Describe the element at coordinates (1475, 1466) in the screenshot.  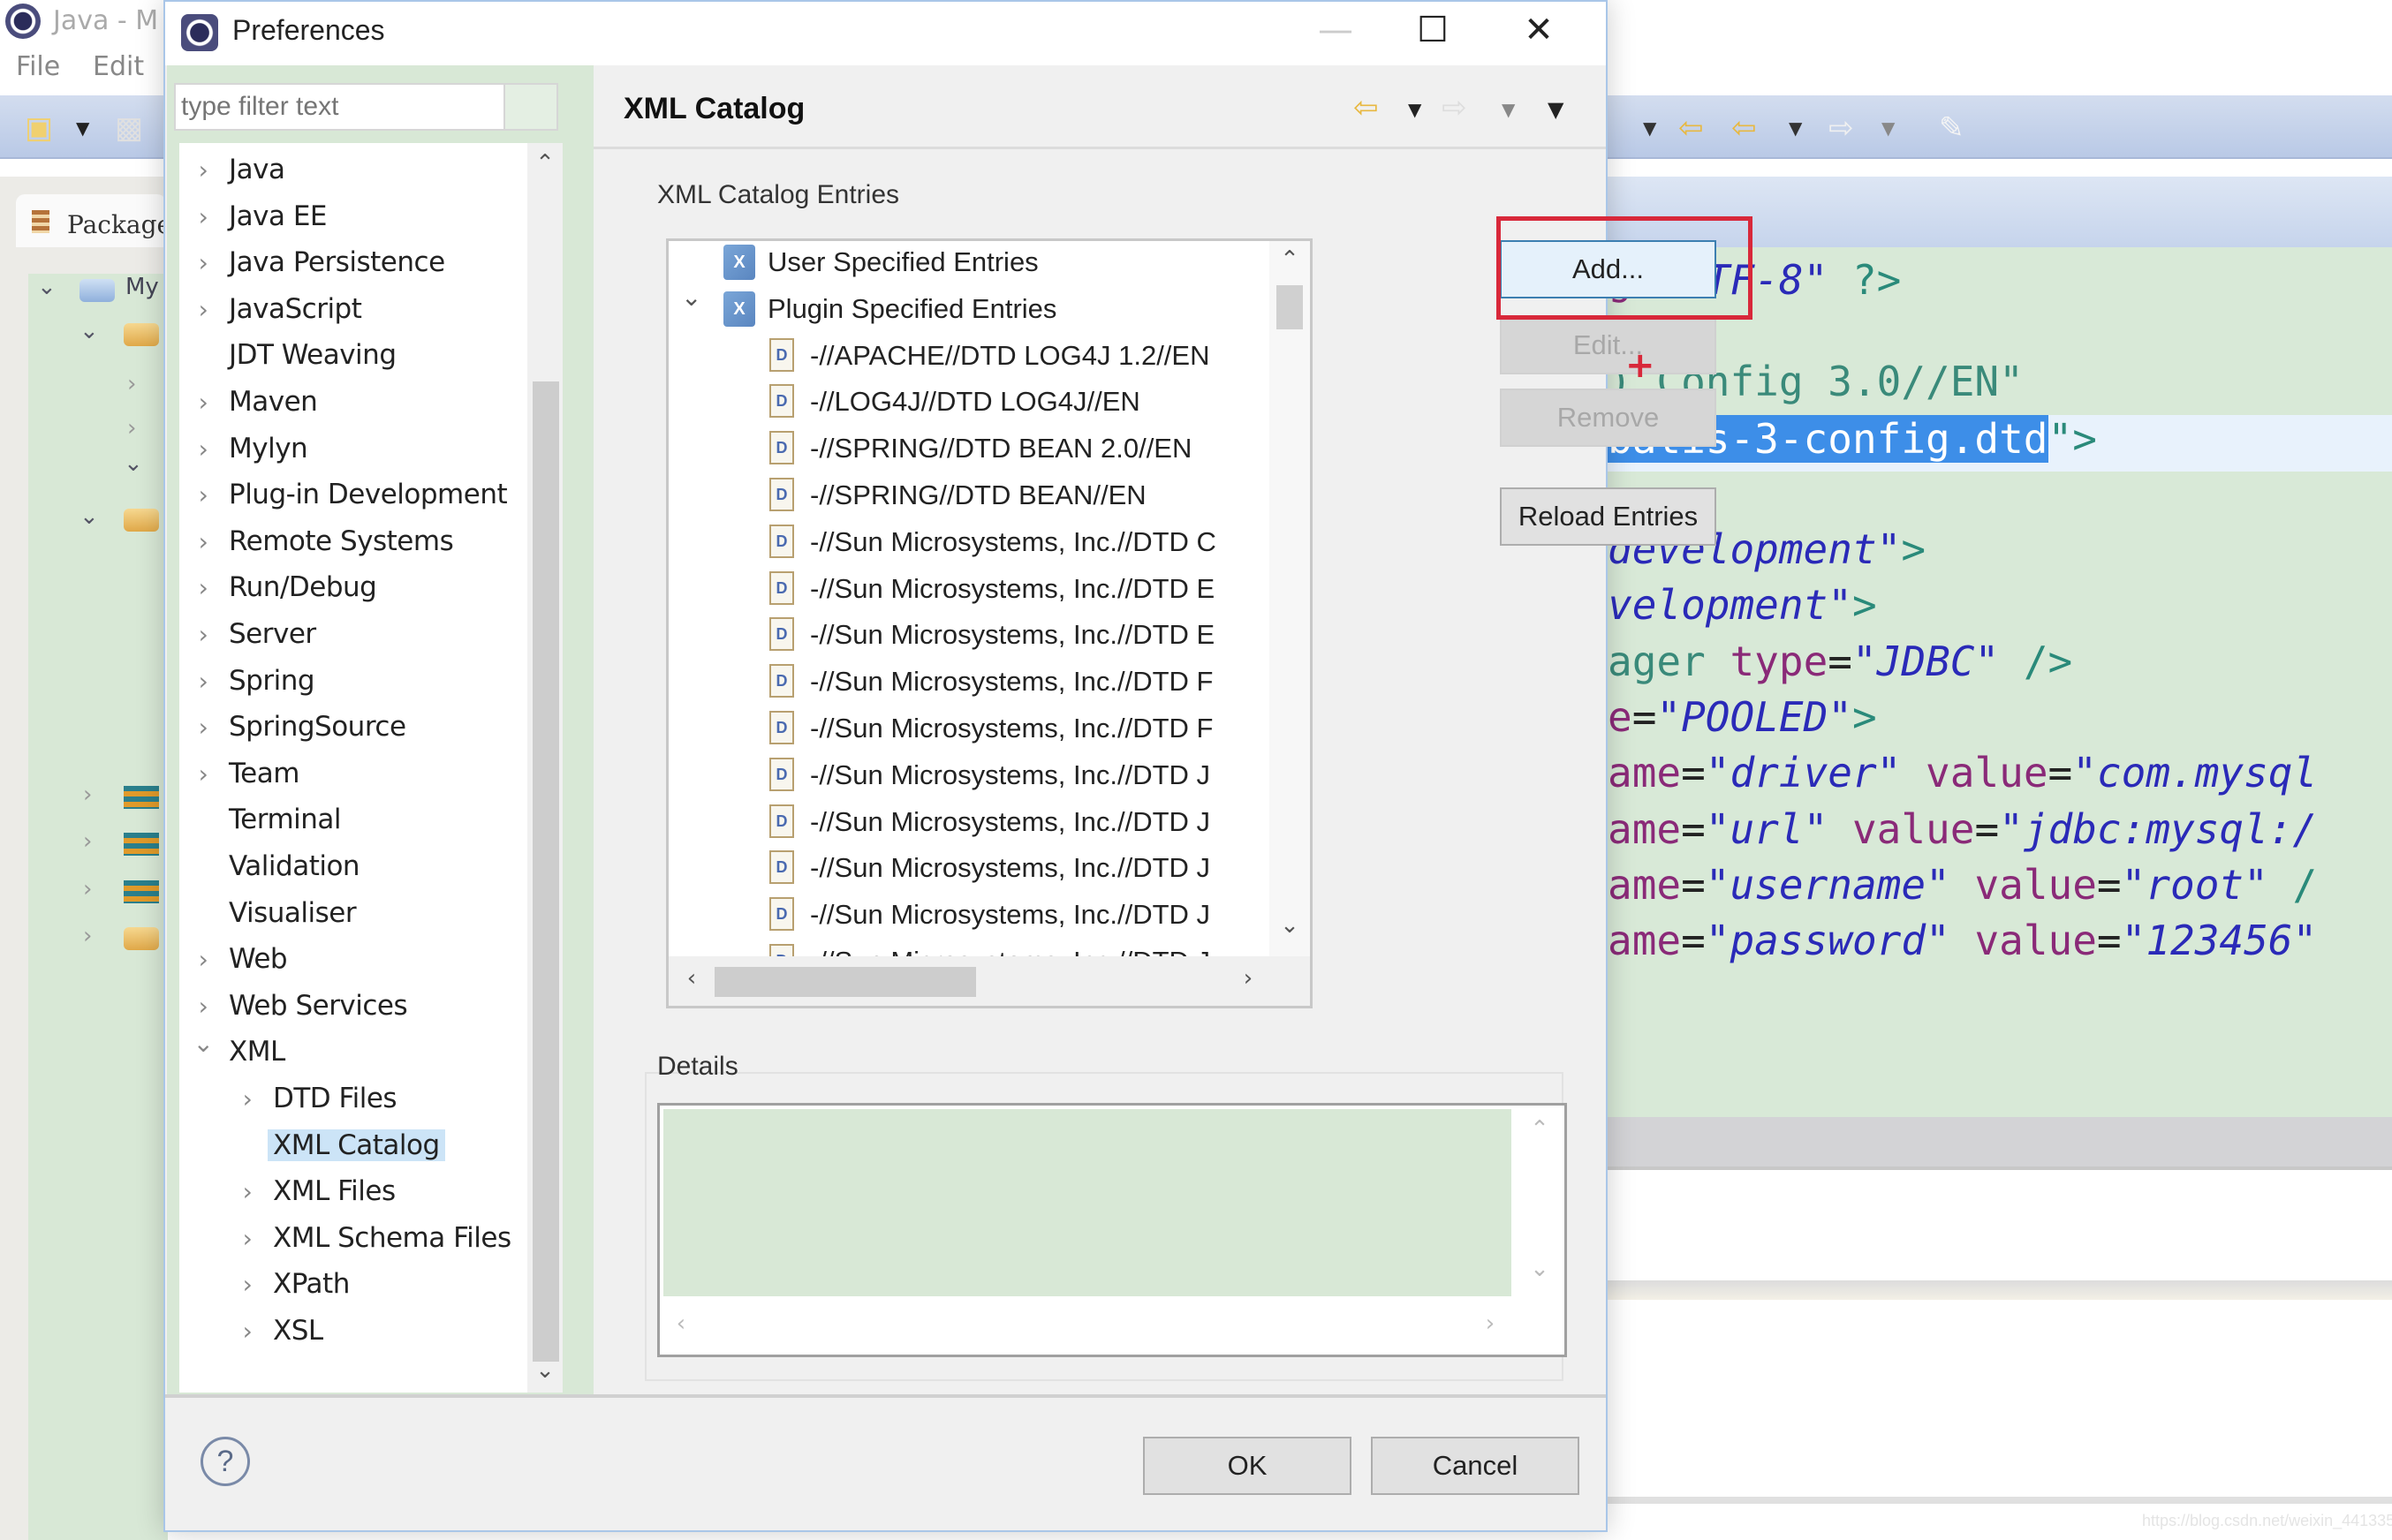
I see `cancel-button: Cancel` at that location.